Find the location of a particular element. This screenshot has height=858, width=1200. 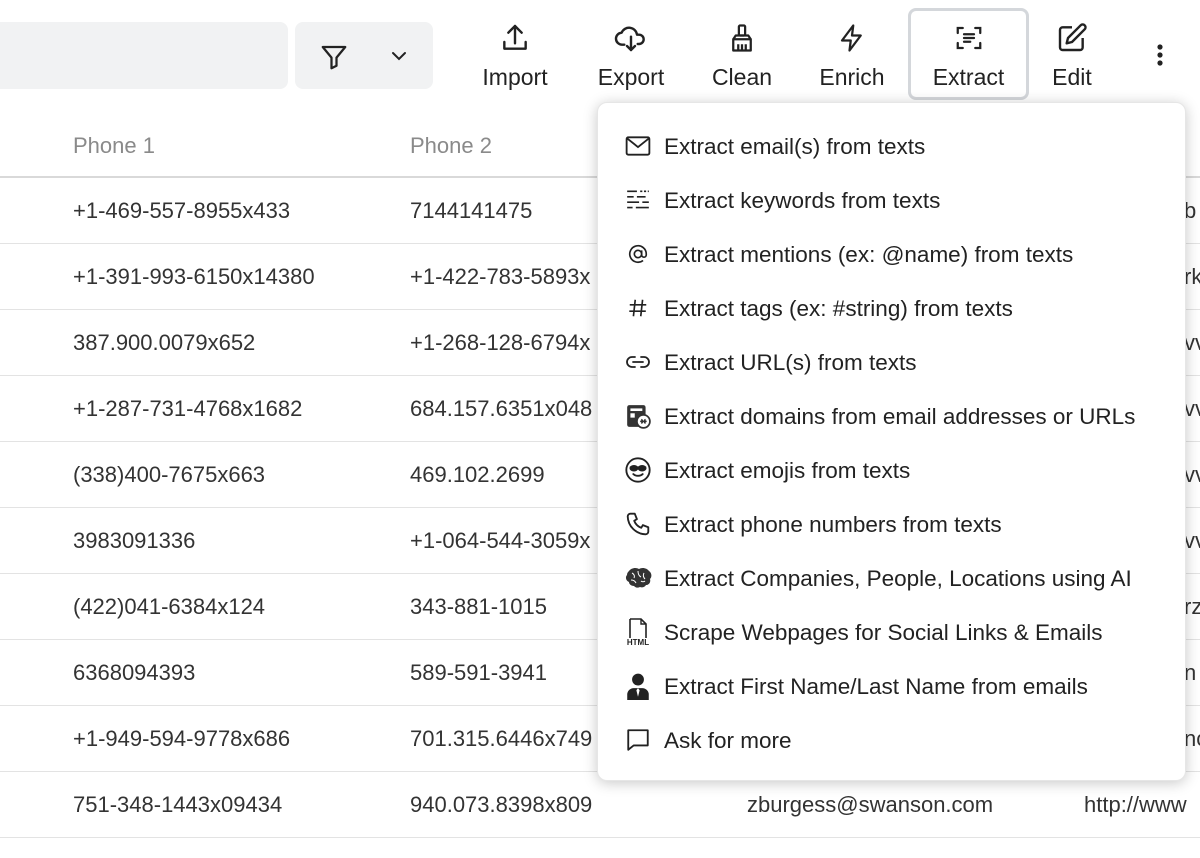

brain-icon is located at coordinates (638, 578).